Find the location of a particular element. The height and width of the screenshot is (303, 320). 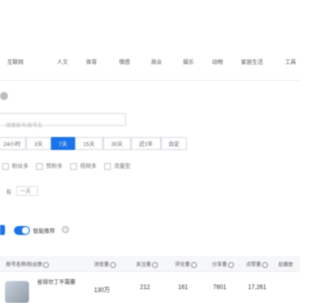

time-filter-15d: 15天 is located at coordinates (89, 143).